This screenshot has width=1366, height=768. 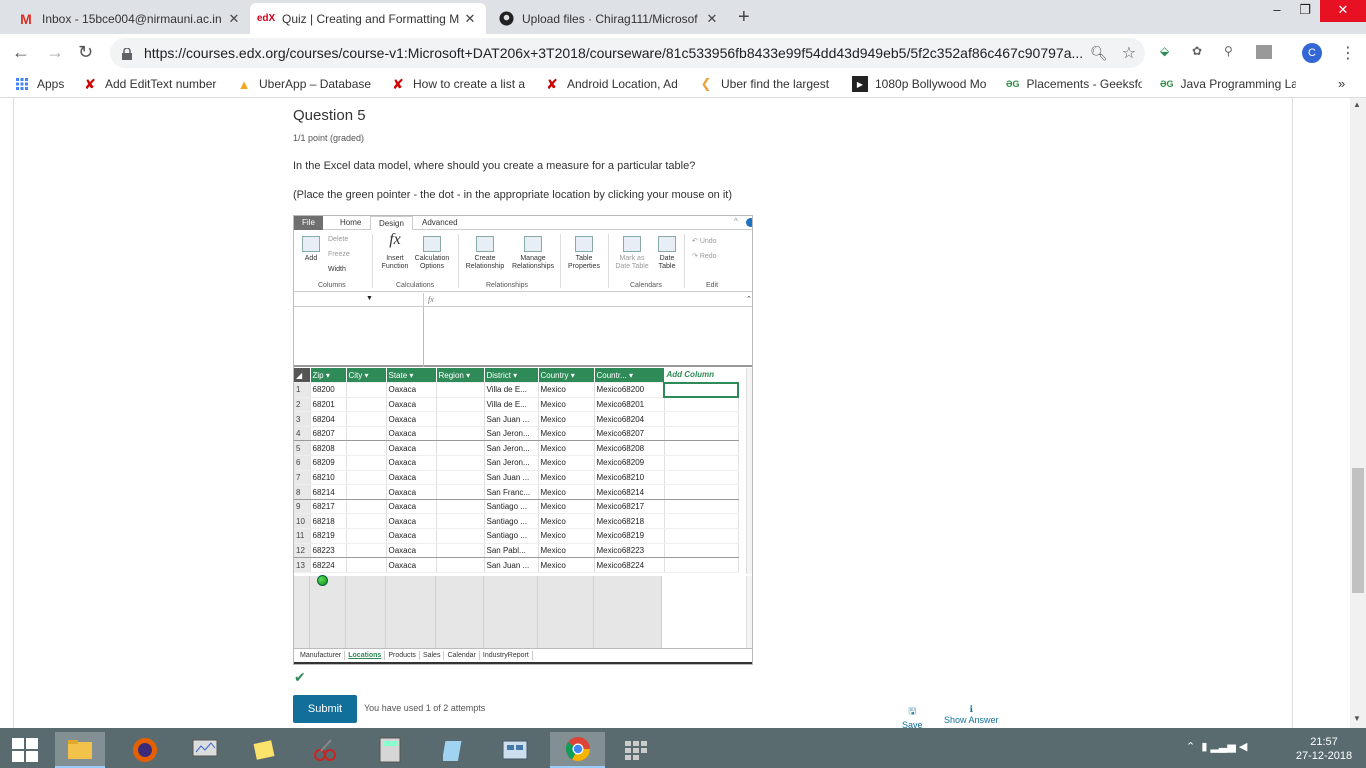 I want to click on maximize-button: ❐, so click(x=1305, y=11).